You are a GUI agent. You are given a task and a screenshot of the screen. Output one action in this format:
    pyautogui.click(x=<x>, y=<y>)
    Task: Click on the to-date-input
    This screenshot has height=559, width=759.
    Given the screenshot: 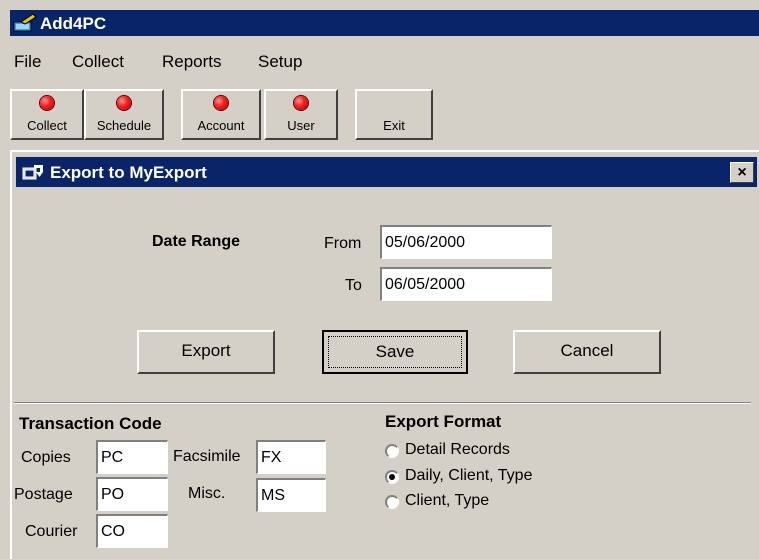 What is the action you would take?
    pyautogui.click(x=466, y=284)
    